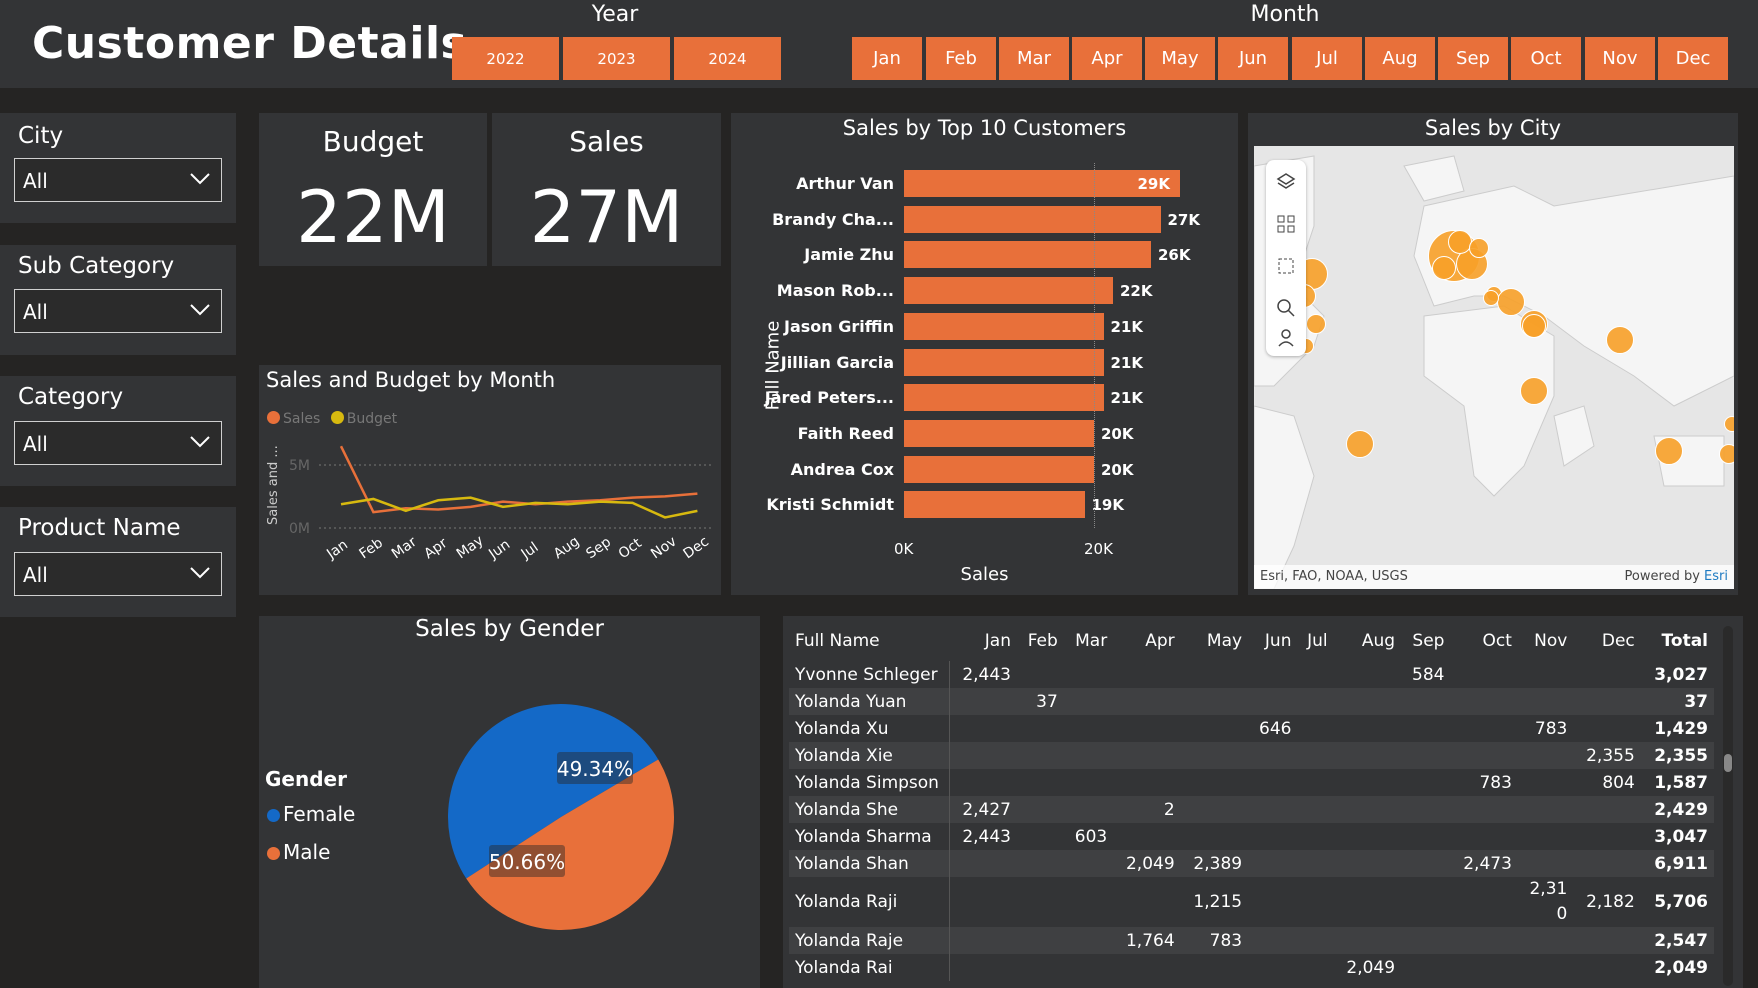 Image resolution: width=1758 pixels, height=988 pixels. I want to click on month-button-aug: Aug, so click(1400, 58).